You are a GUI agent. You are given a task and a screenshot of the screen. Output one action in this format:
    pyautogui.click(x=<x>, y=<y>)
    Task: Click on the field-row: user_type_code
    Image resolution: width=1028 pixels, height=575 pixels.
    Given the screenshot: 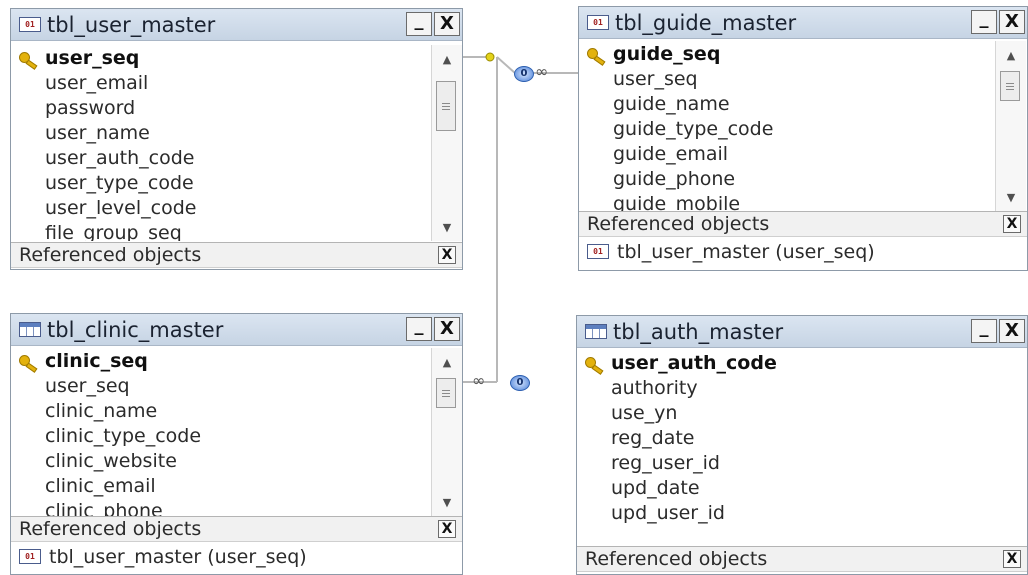 What is the action you would take?
    pyautogui.click(x=221, y=182)
    